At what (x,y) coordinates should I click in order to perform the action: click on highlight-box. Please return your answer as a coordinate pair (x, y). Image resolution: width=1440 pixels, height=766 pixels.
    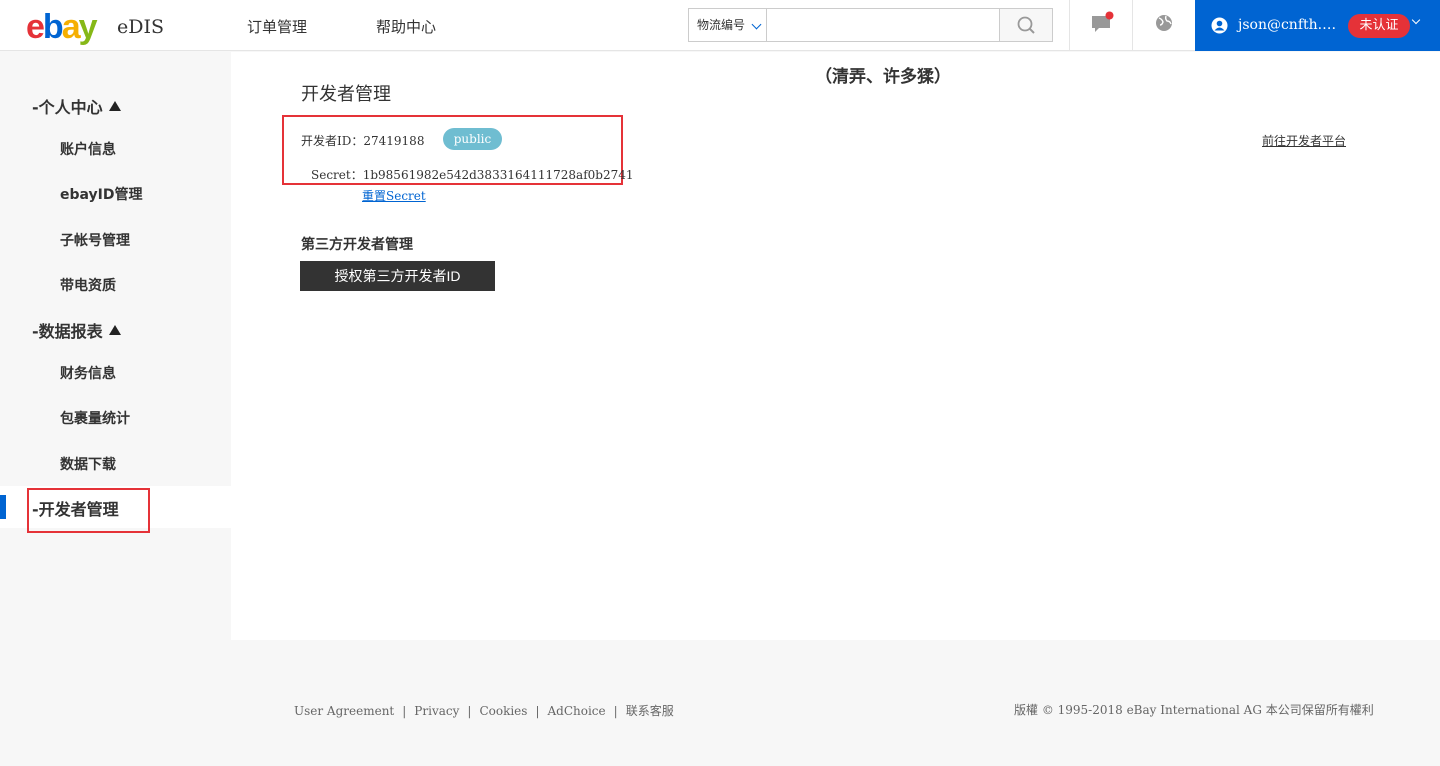
    Looking at the image, I should click on (88, 510).